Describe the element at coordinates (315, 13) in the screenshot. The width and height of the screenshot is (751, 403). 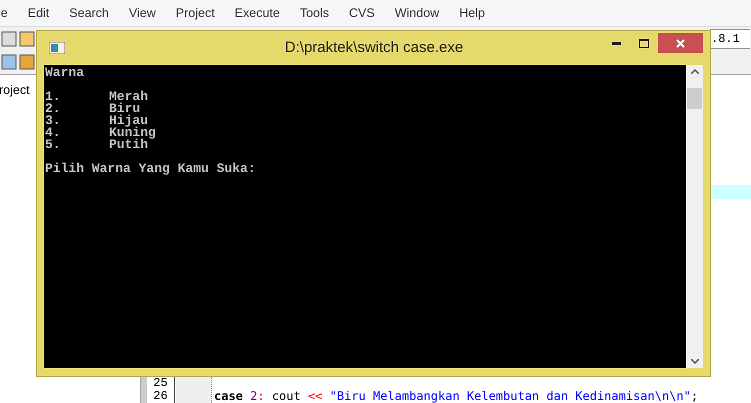
I see `menu-item: Tools` at that location.